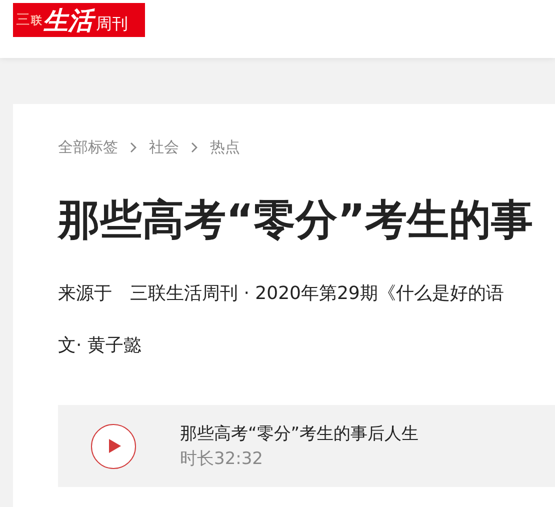 The width and height of the screenshot is (555, 507). Describe the element at coordinates (85, 294) in the screenshot. I see `source-label: 来源于` at that location.